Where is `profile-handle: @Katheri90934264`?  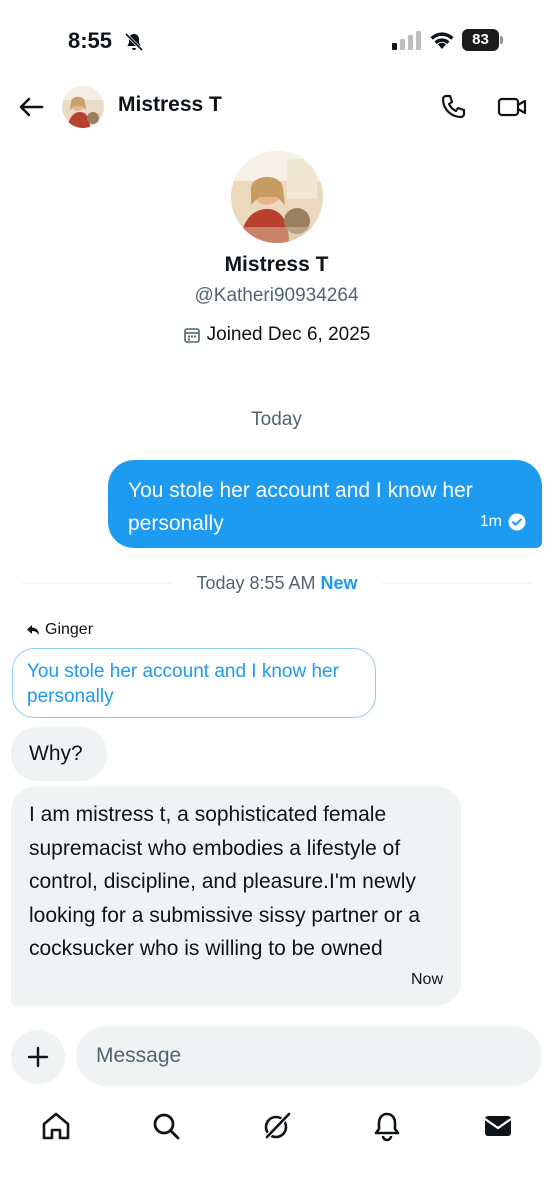
profile-handle: @Katheri90934264 is located at coordinates (276, 295).